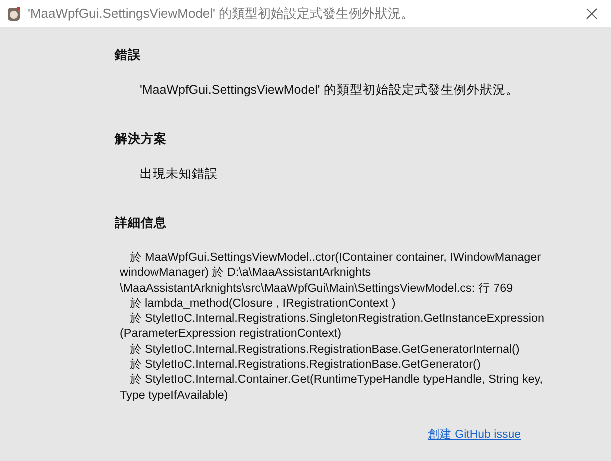 This screenshot has height=461, width=611. What do you see at coordinates (592, 14) in the screenshot?
I see `close-icon` at bounding box center [592, 14].